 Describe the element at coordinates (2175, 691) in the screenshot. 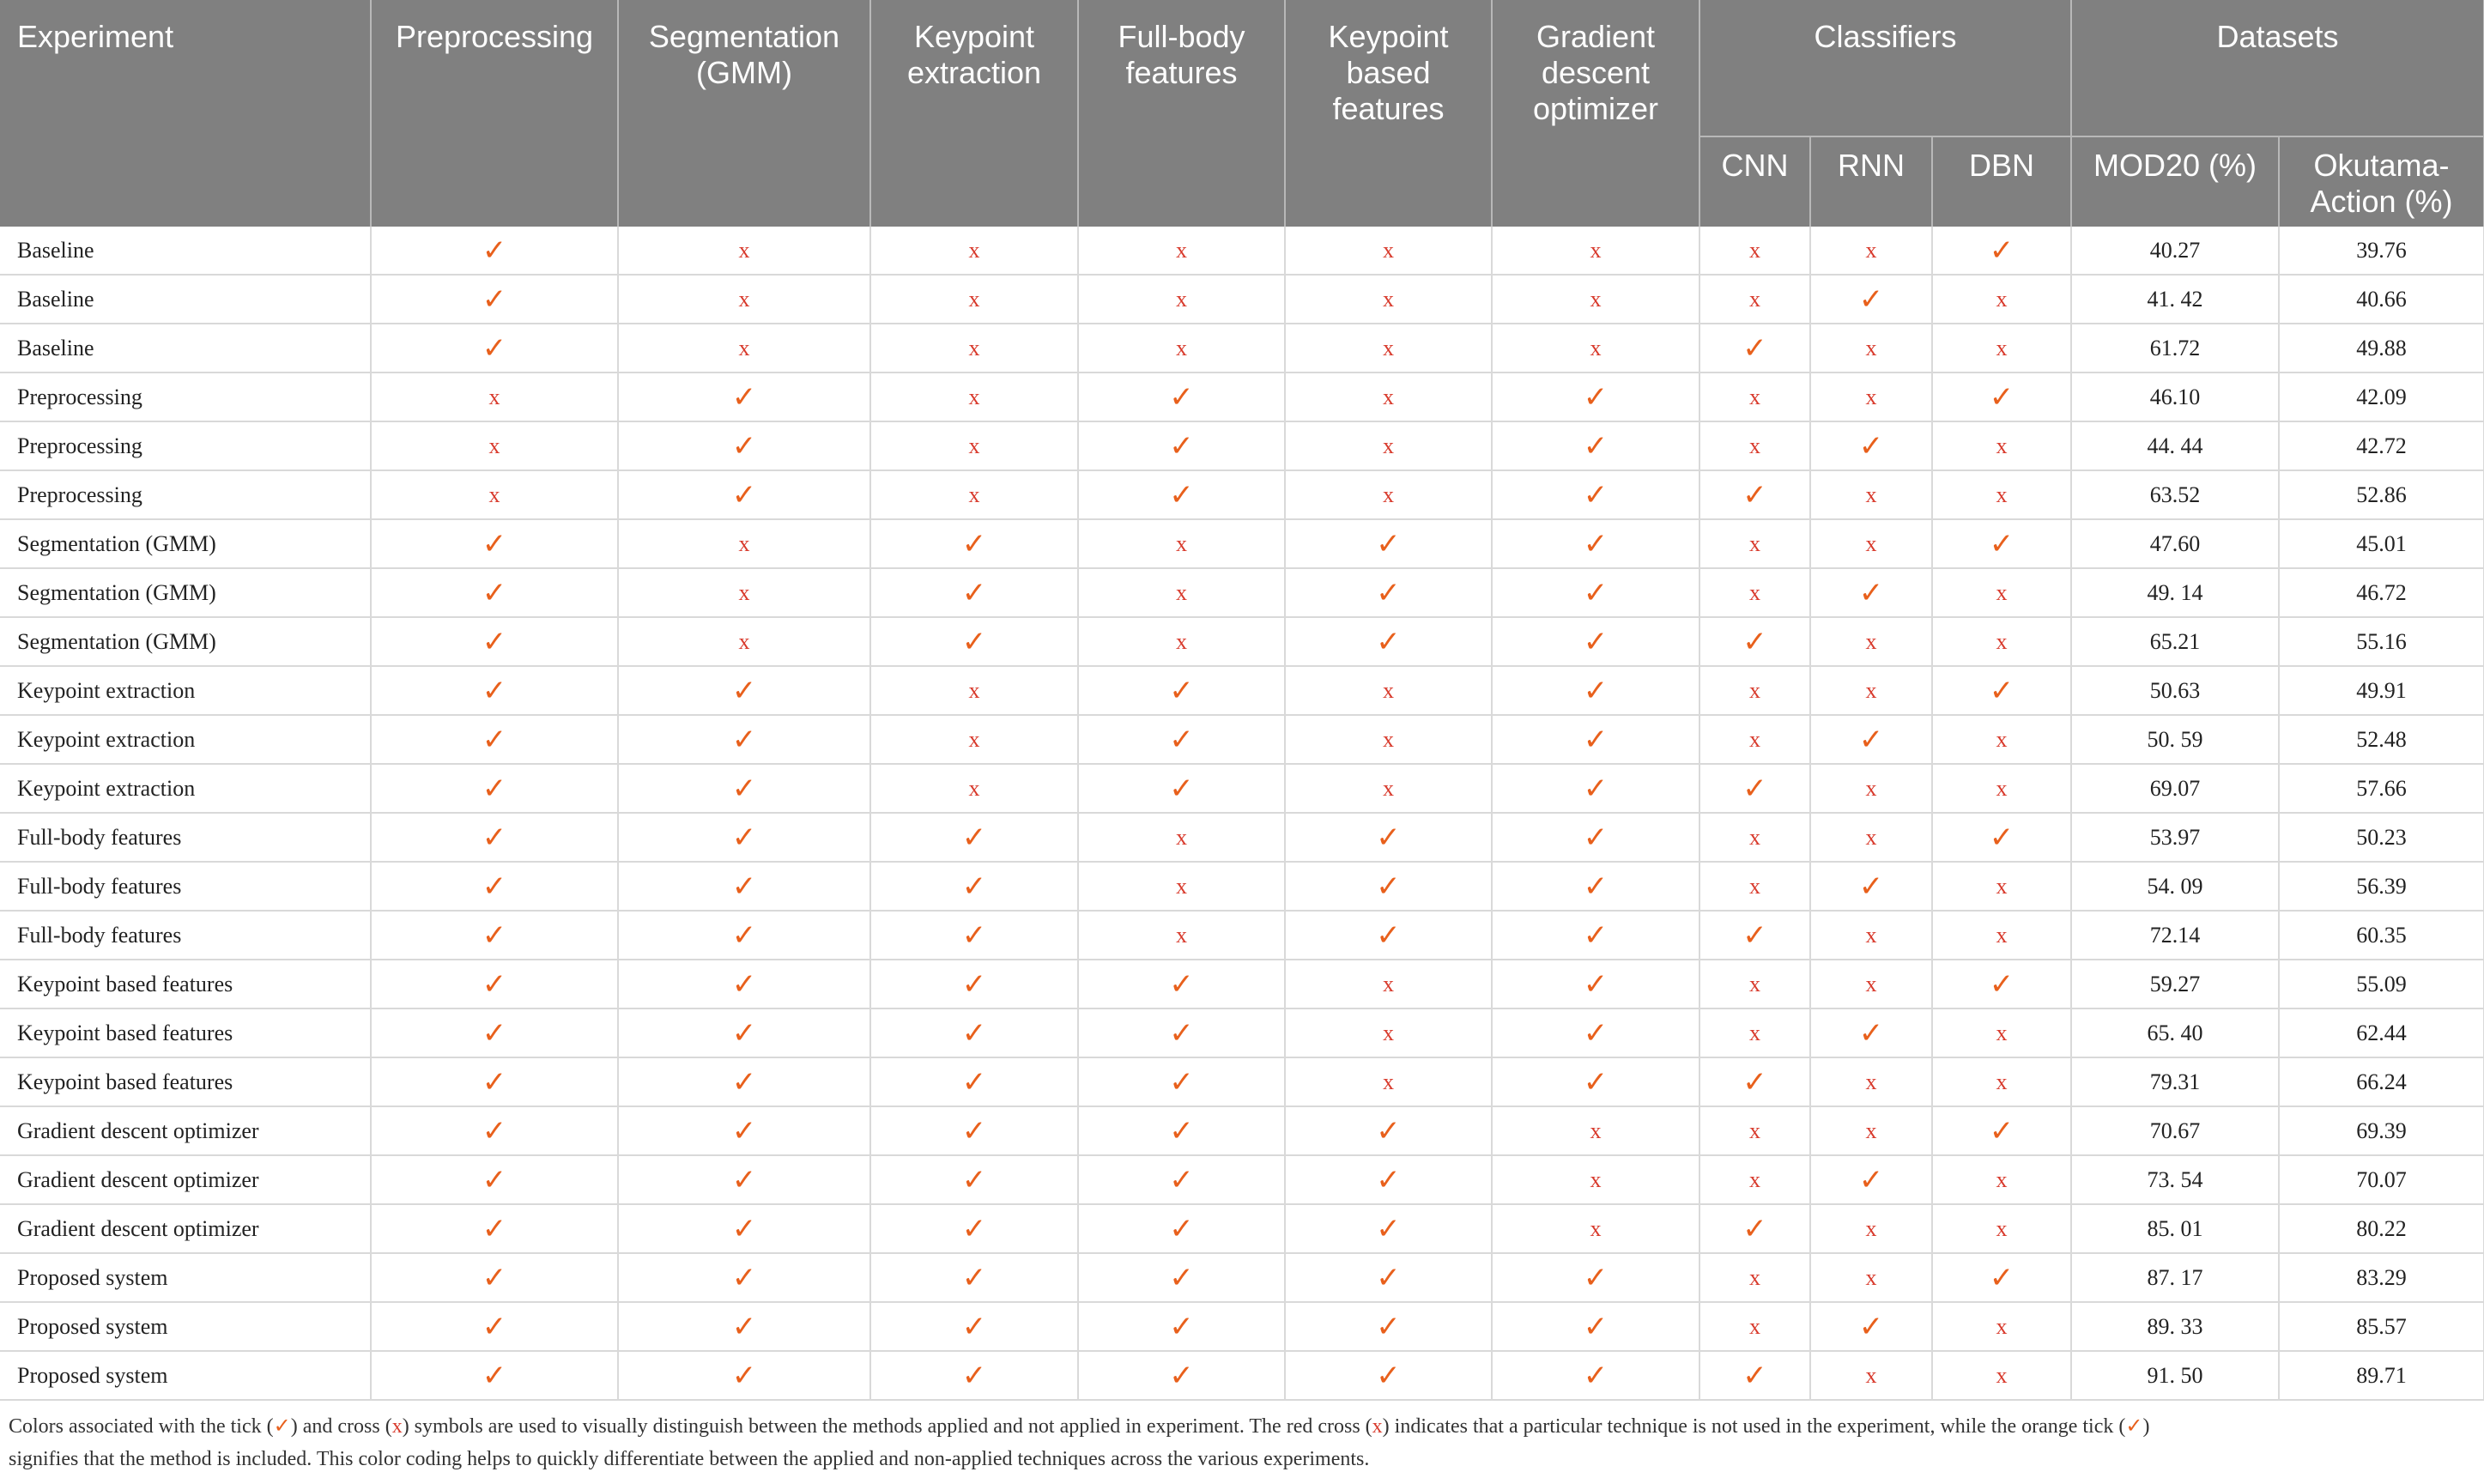

I see `mod20-value: 50.63` at that location.